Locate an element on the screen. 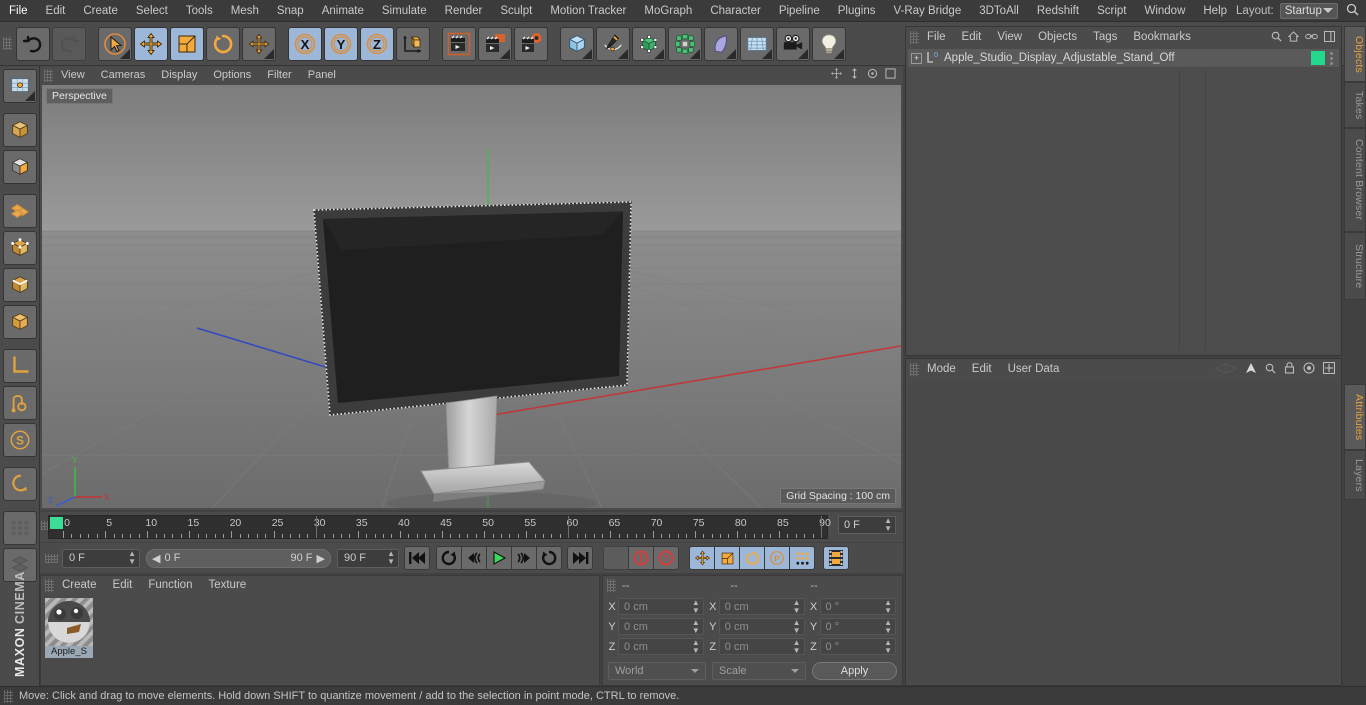  polygon-mode-button is located at coordinates (20, 211).